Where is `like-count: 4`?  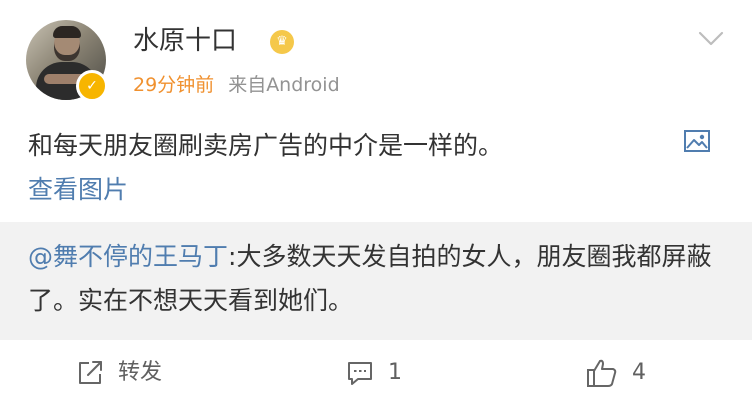 like-count: 4 is located at coordinates (639, 372).